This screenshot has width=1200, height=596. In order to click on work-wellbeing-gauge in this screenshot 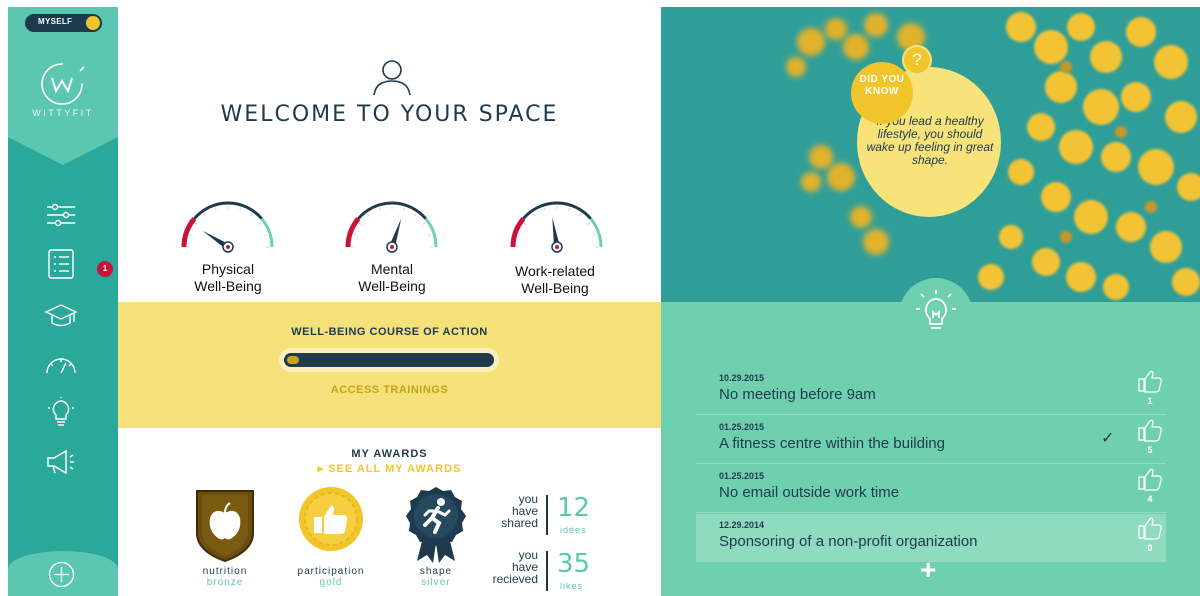, I will do `click(556, 227)`.